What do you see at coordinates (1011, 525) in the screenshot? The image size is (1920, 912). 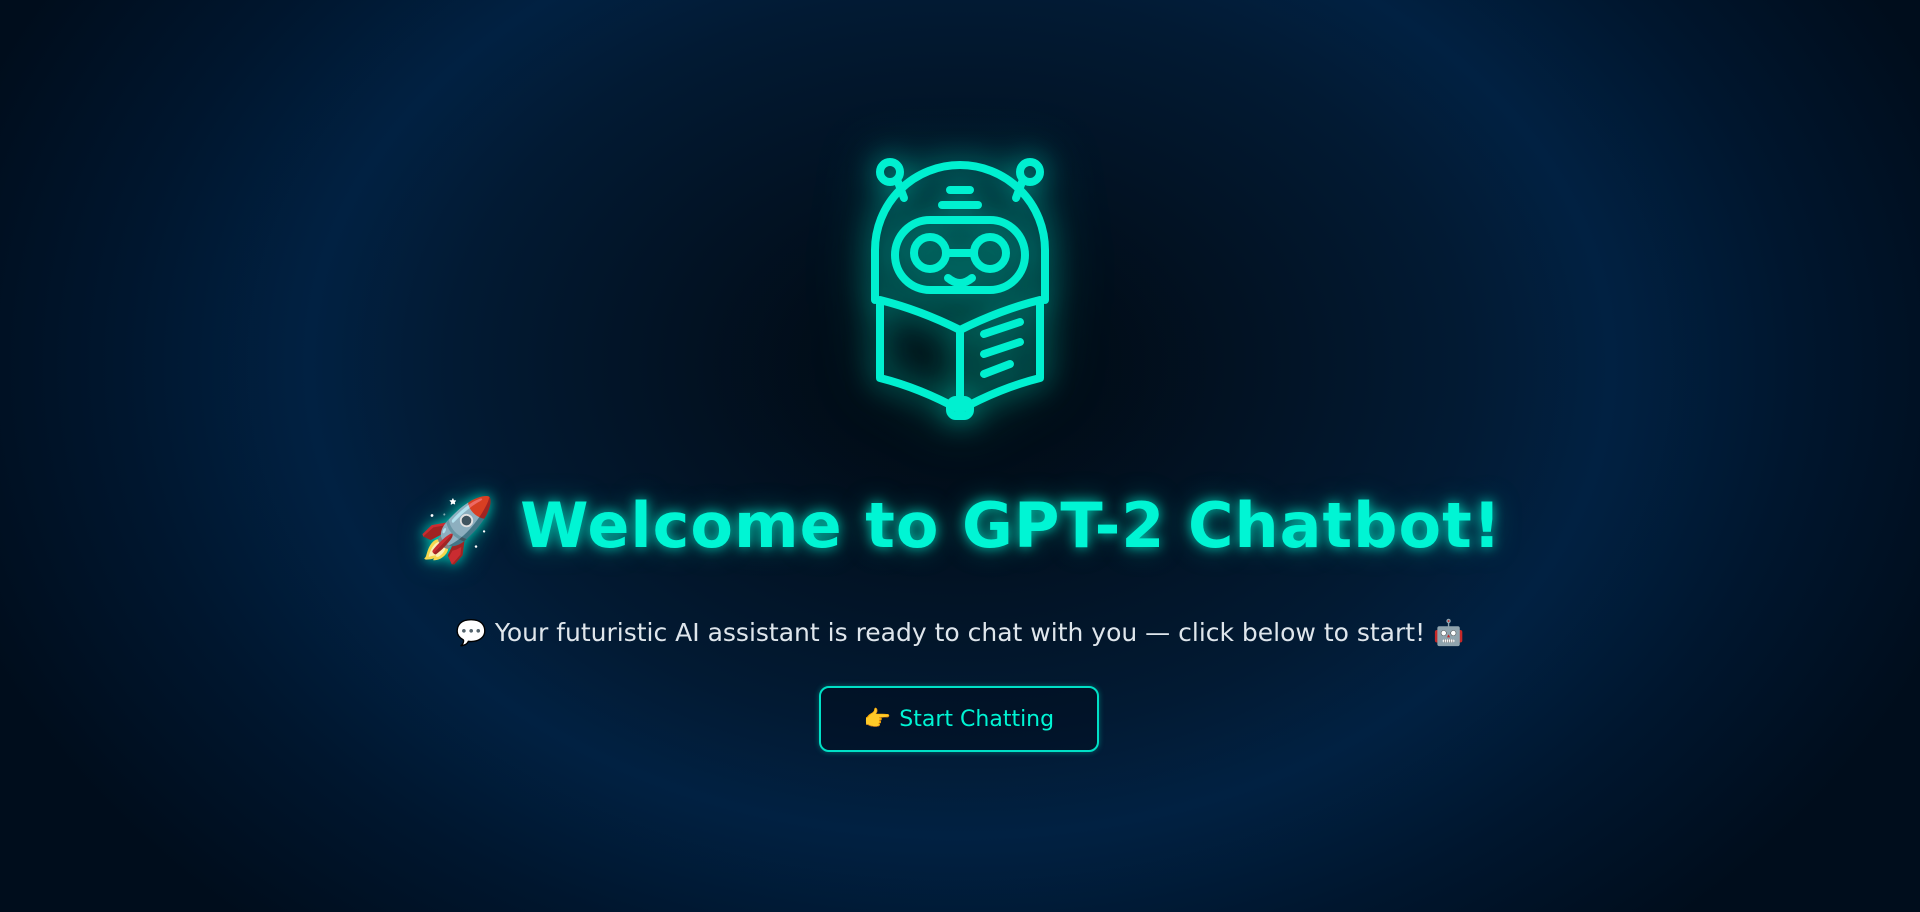 I see `page-title-text: Welcome to GPT-2 Chatbot!` at bounding box center [1011, 525].